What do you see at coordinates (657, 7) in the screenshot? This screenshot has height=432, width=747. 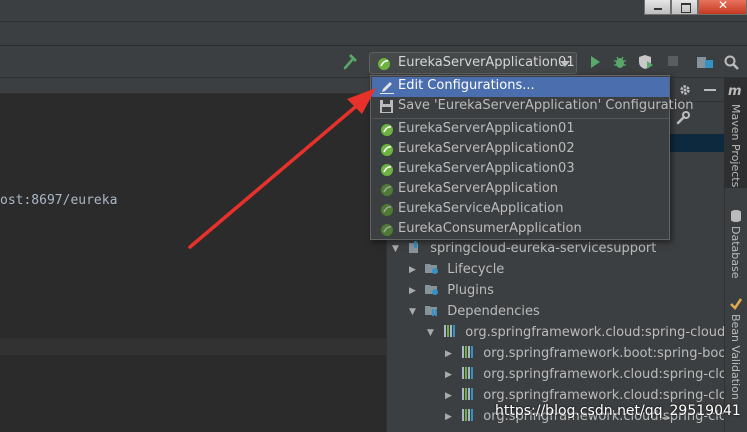 I see `minimize-button` at bounding box center [657, 7].